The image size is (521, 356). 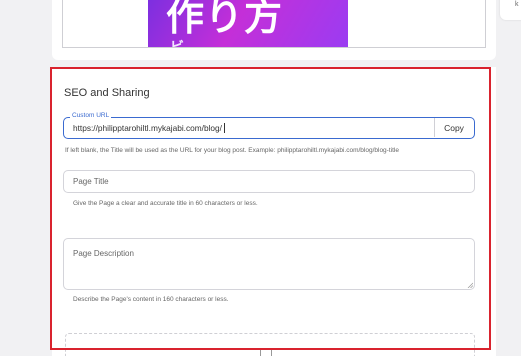 I want to click on featured-image-subtext: ビ, so click(x=177, y=44).